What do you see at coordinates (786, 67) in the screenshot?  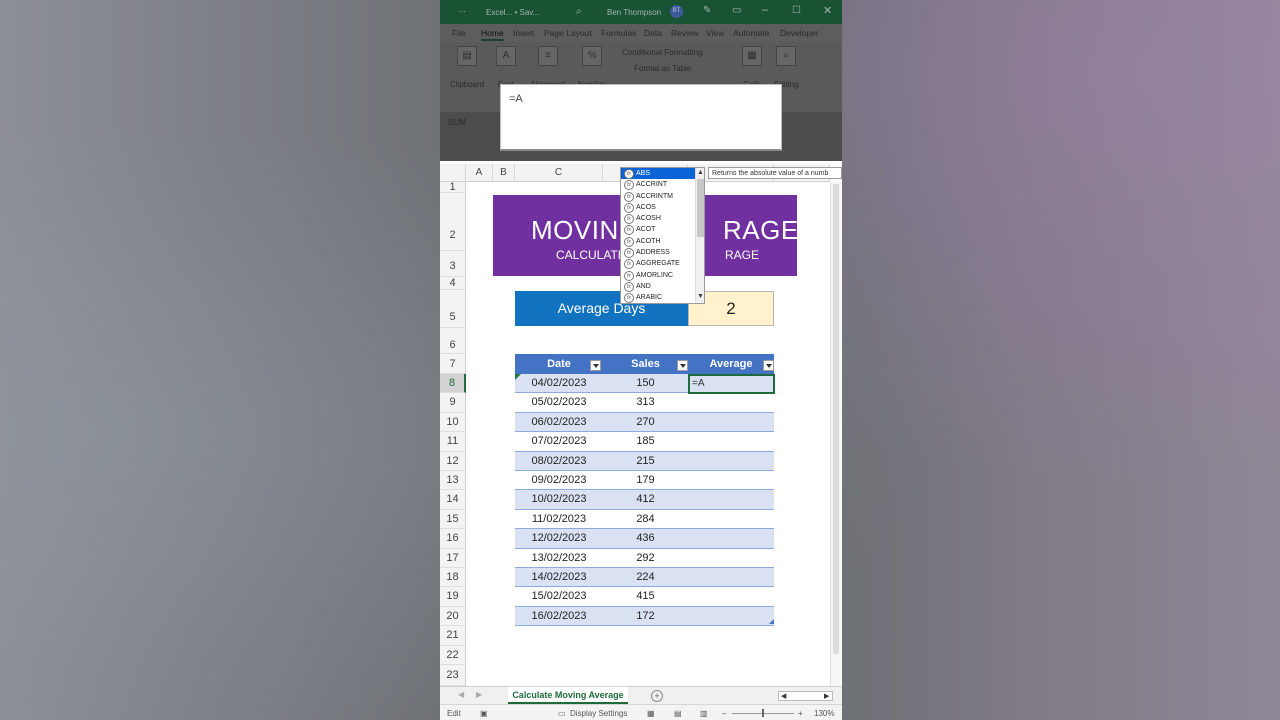 I see `editing-group: ⌕ Editing` at bounding box center [786, 67].